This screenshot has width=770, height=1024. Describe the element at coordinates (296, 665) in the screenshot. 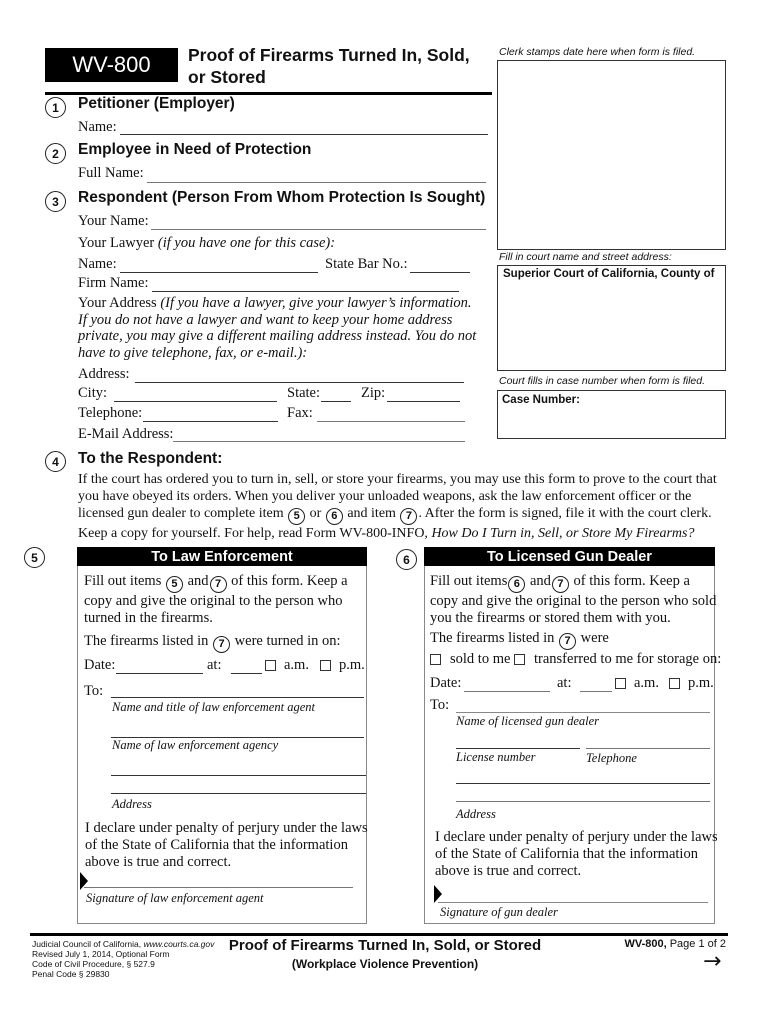

I see `le-am-label: a.m.` at that location.